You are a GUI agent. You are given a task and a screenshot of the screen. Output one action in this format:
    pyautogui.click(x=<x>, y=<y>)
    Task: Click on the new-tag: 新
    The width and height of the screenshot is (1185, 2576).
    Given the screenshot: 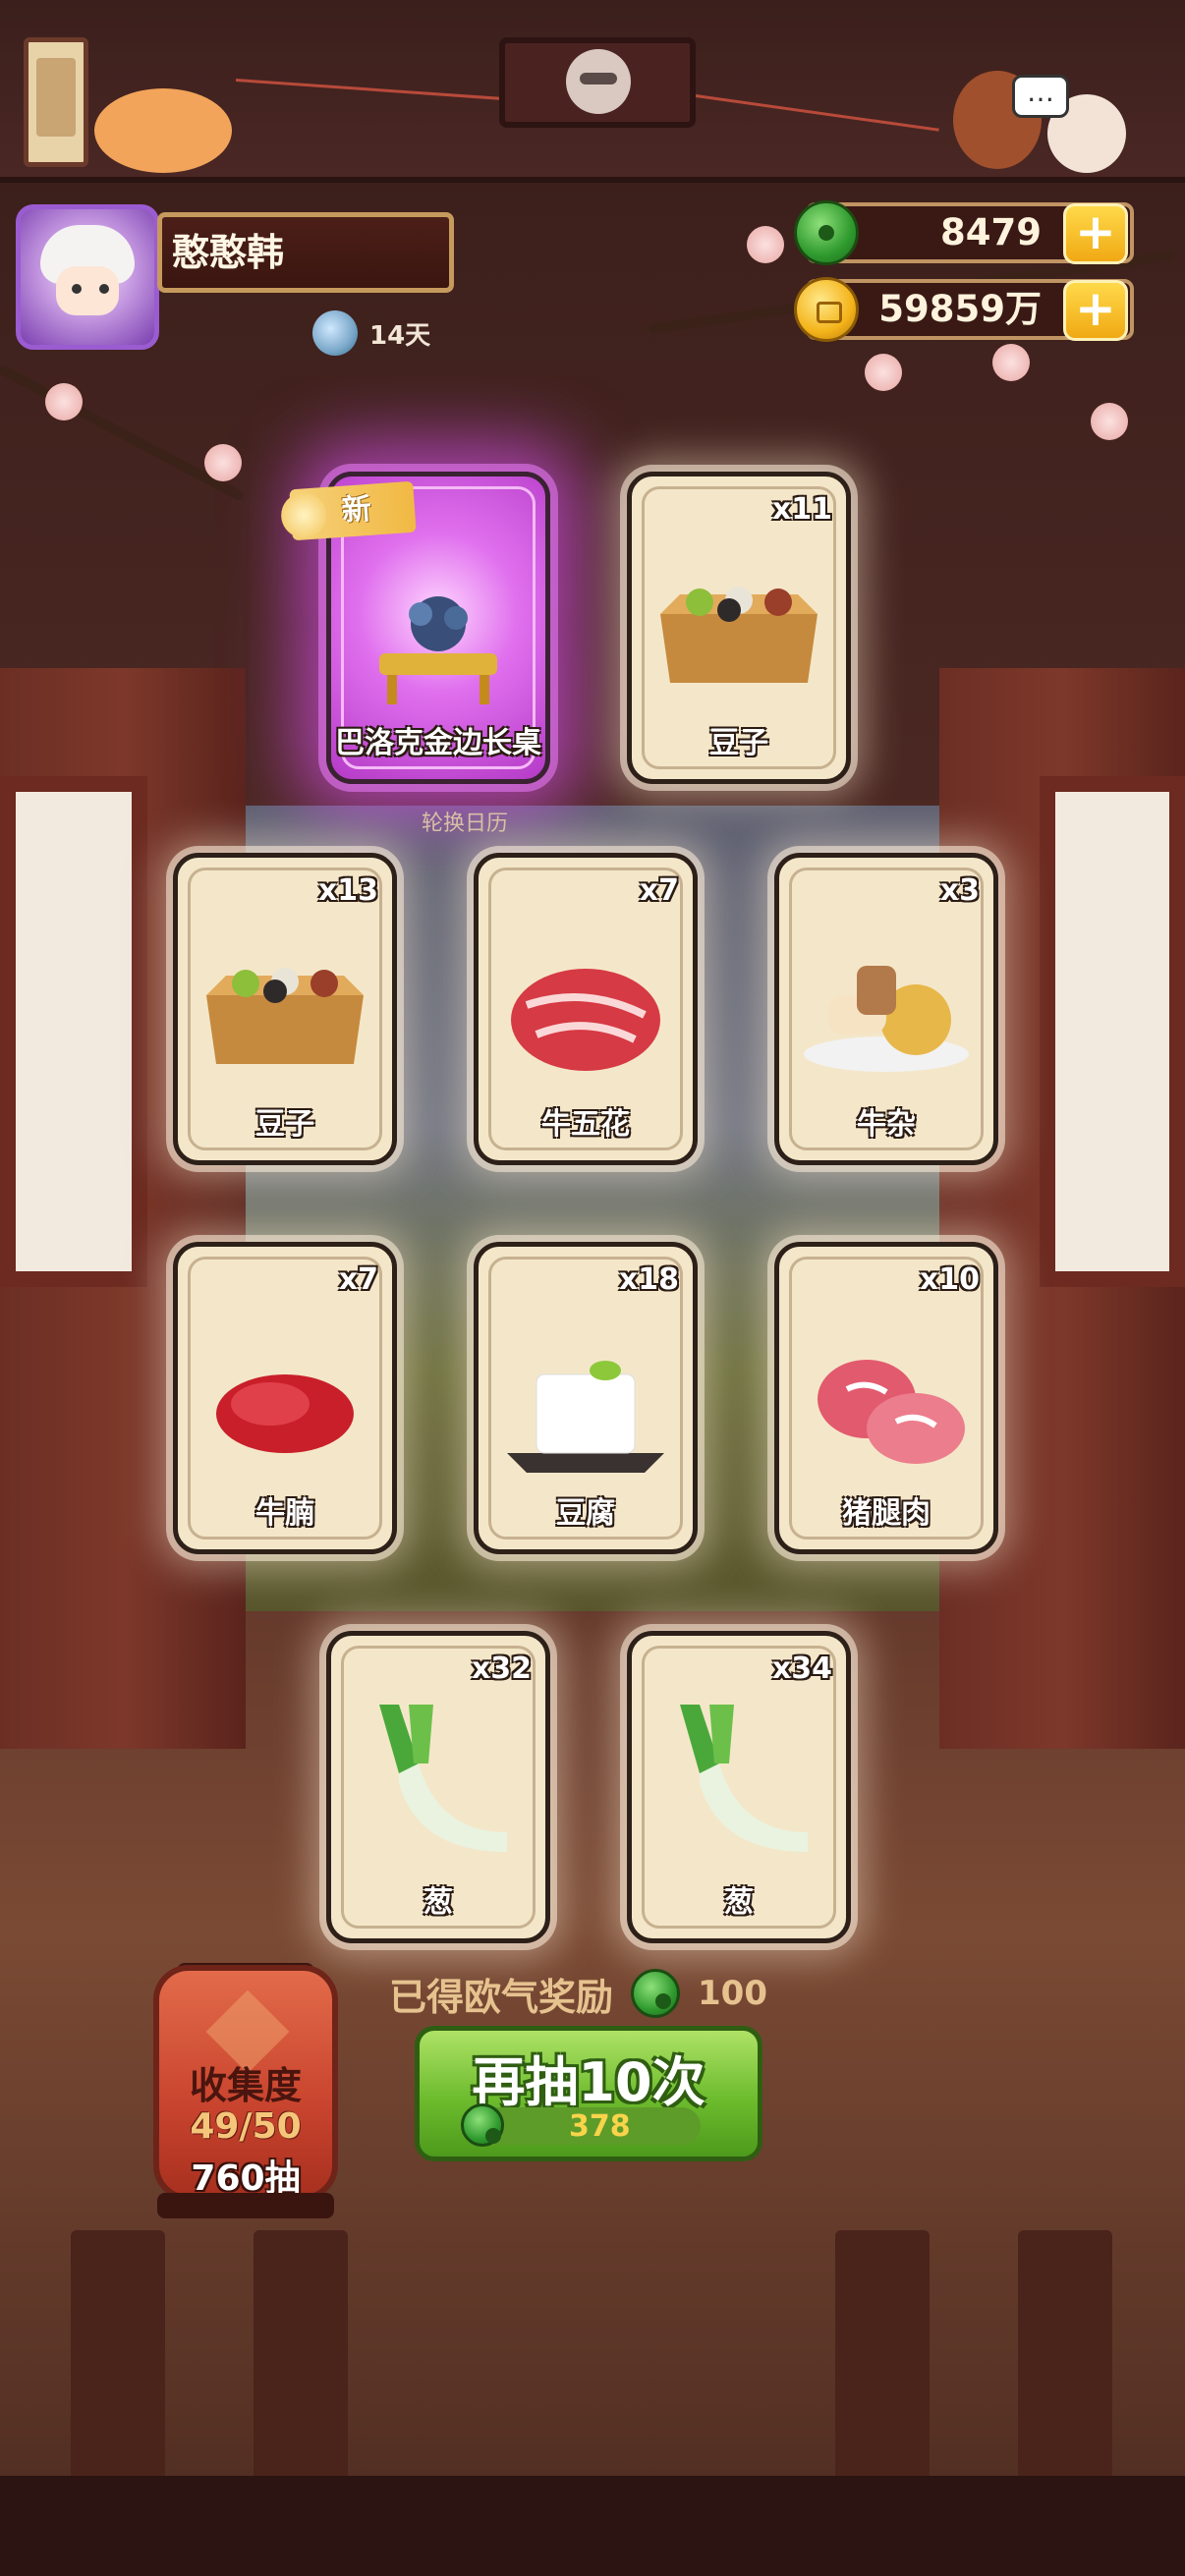 What is the action you would take?
    pyautogui.click(x=353, y=510)
    